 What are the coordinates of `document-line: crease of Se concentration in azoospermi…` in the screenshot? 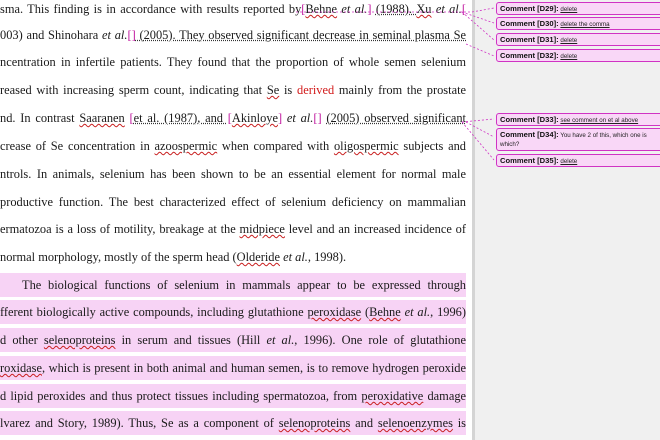 It's located at (233, 146).